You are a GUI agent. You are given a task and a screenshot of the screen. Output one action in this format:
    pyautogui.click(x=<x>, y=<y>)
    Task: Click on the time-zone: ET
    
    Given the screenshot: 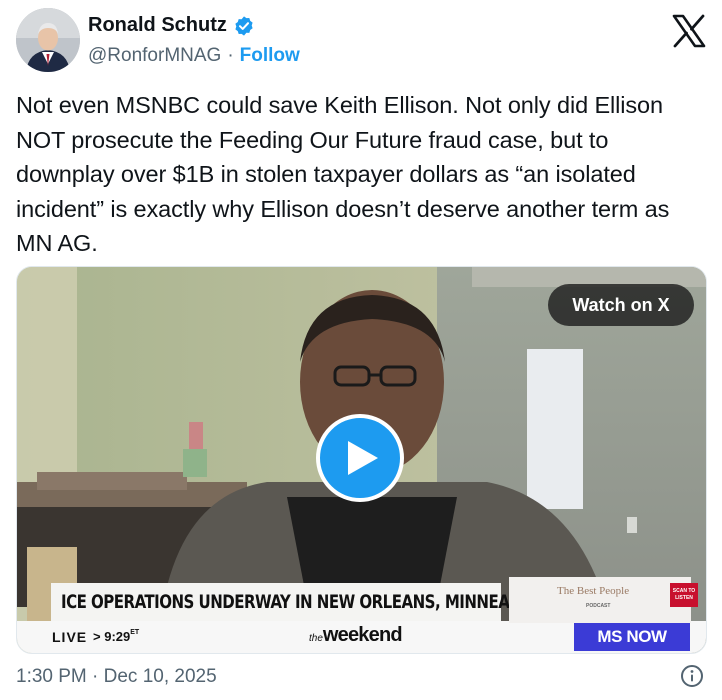 What is the action you would take?
    pyautogui.click(x=135, y=632)
    